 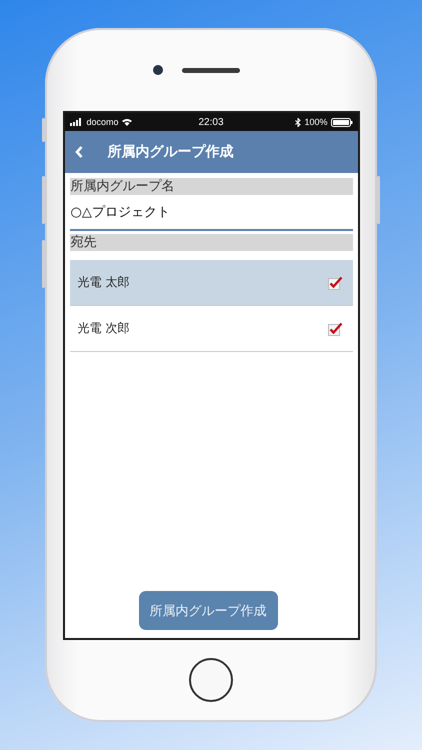 I want to click on carrier-name: docomo, so click(x=102, y=122).